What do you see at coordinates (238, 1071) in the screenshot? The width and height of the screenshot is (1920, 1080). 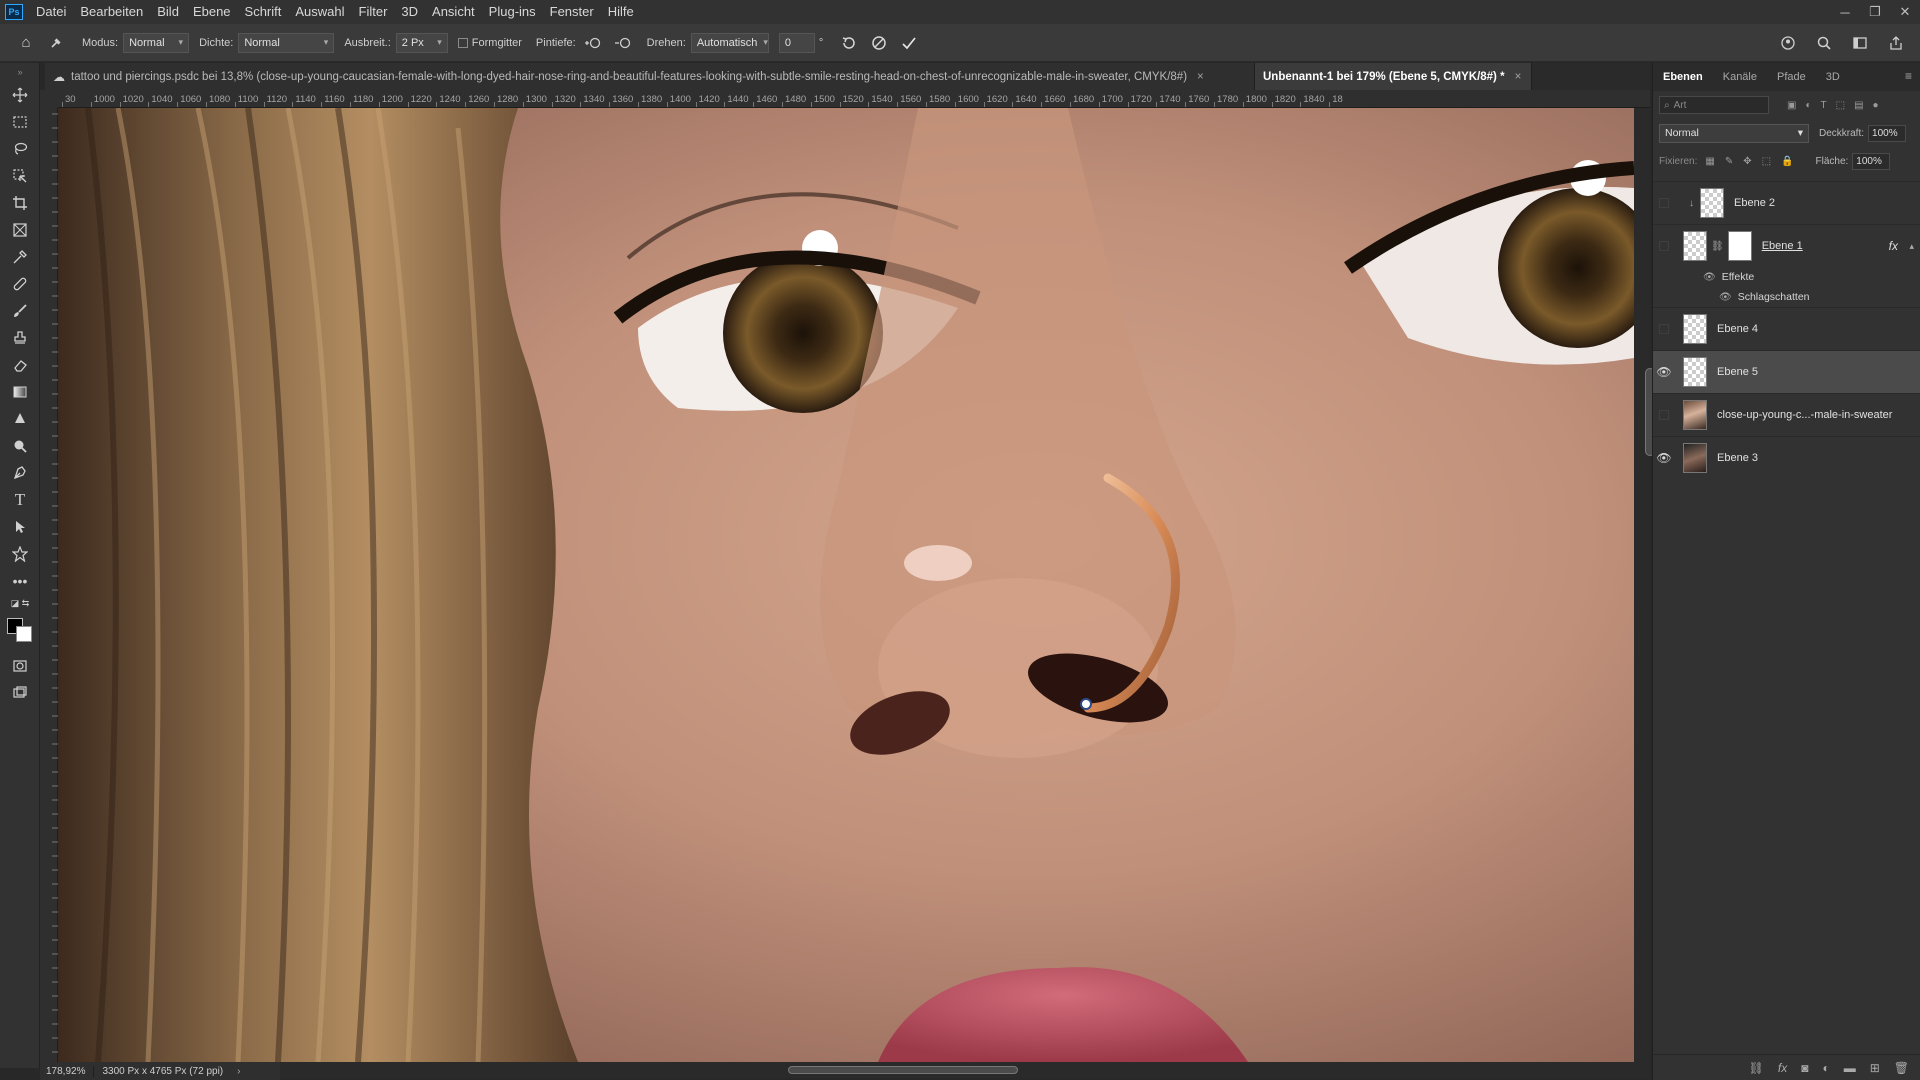 I see `chevron-right-icon: ›` at bounding box center [238, 1071].